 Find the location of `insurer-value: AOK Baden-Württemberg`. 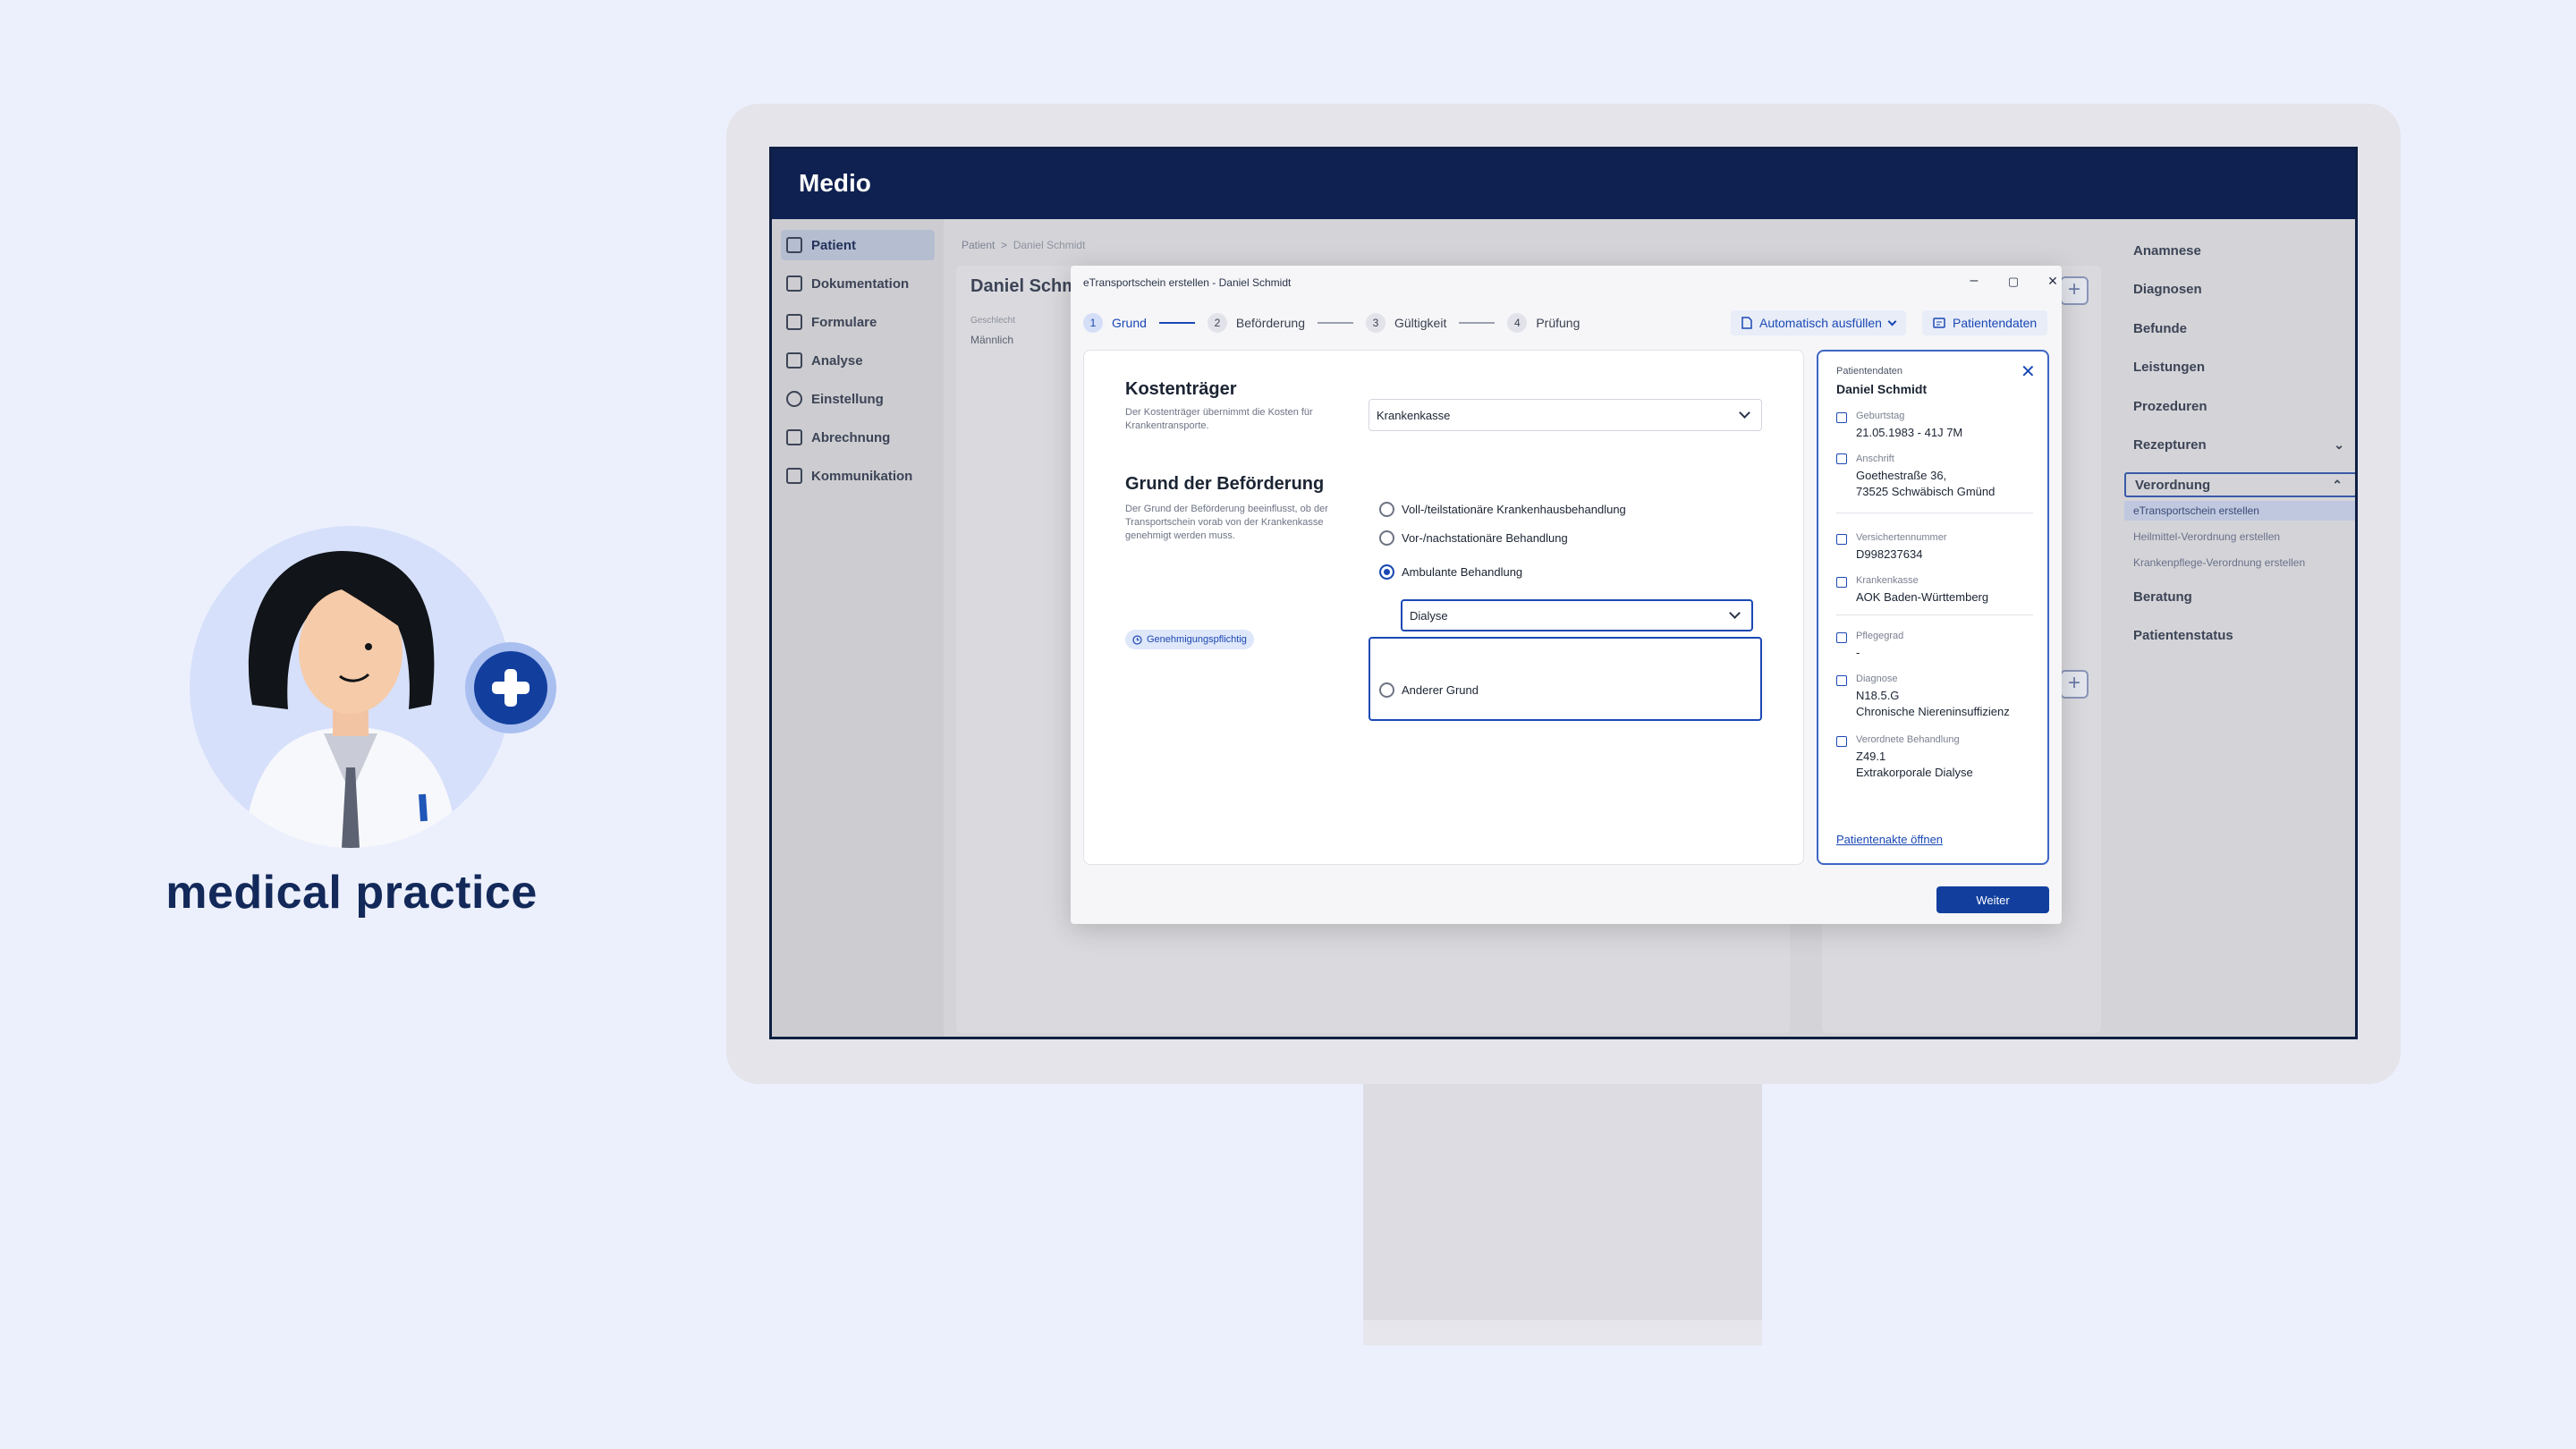

insurer-value: AOK Baden-Württemberg is located at coordinates (1922, 597).